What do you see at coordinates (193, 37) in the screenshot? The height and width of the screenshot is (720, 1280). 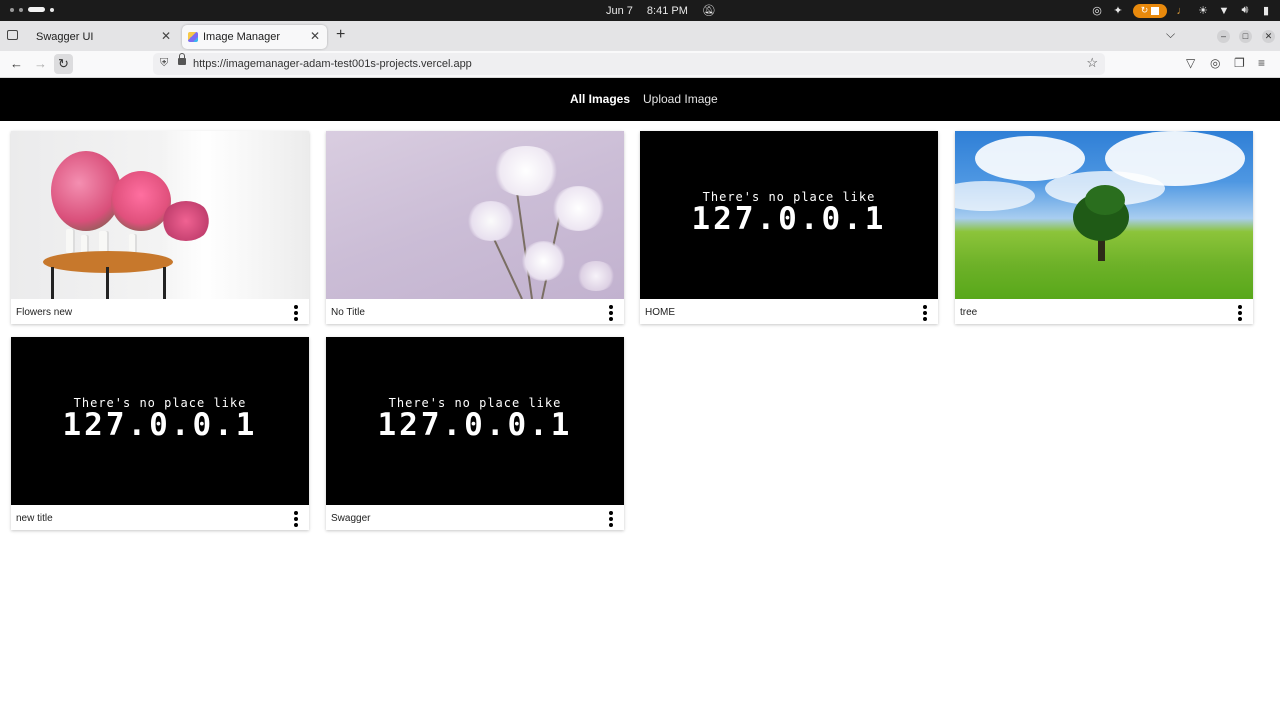 I see `favicon-icon` at bounding box center [193, 37].